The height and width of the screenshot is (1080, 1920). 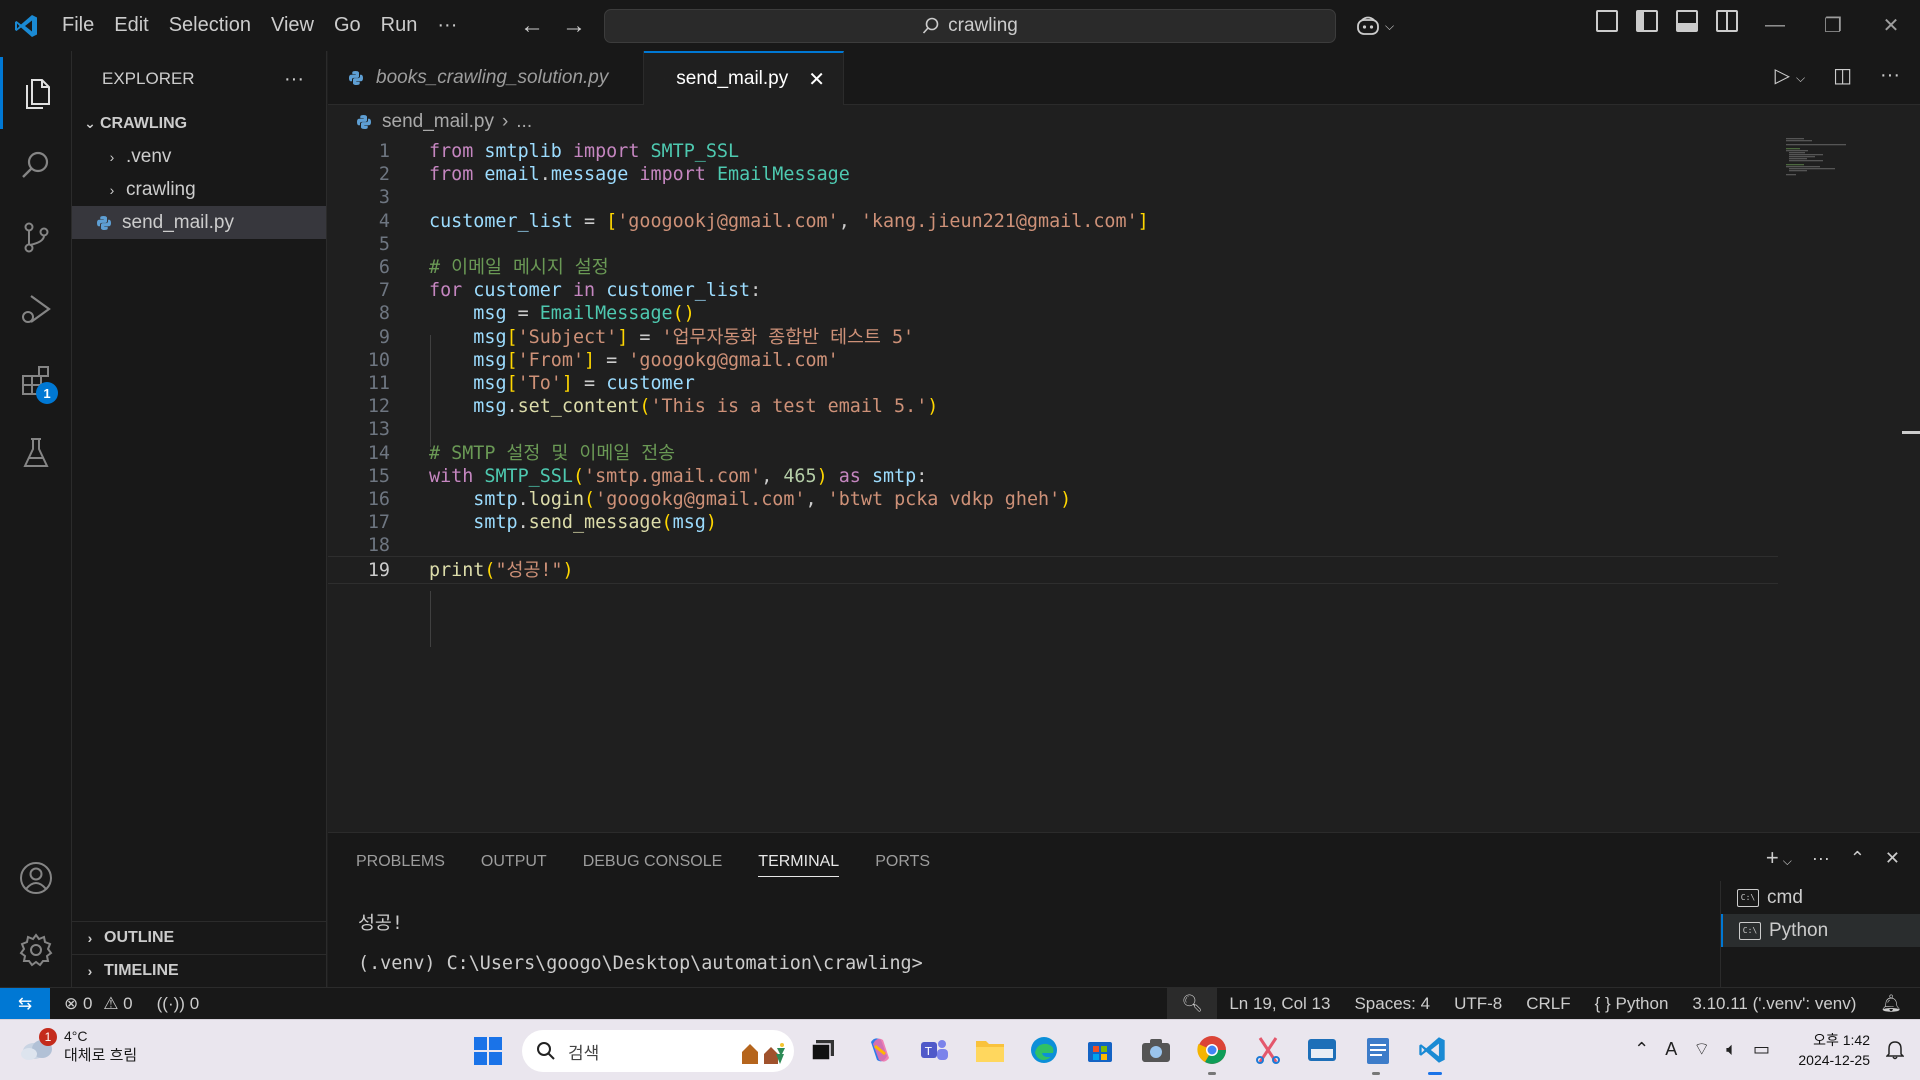 I want to click on explorer-more-actions: ···, so click(x=294, y=79).